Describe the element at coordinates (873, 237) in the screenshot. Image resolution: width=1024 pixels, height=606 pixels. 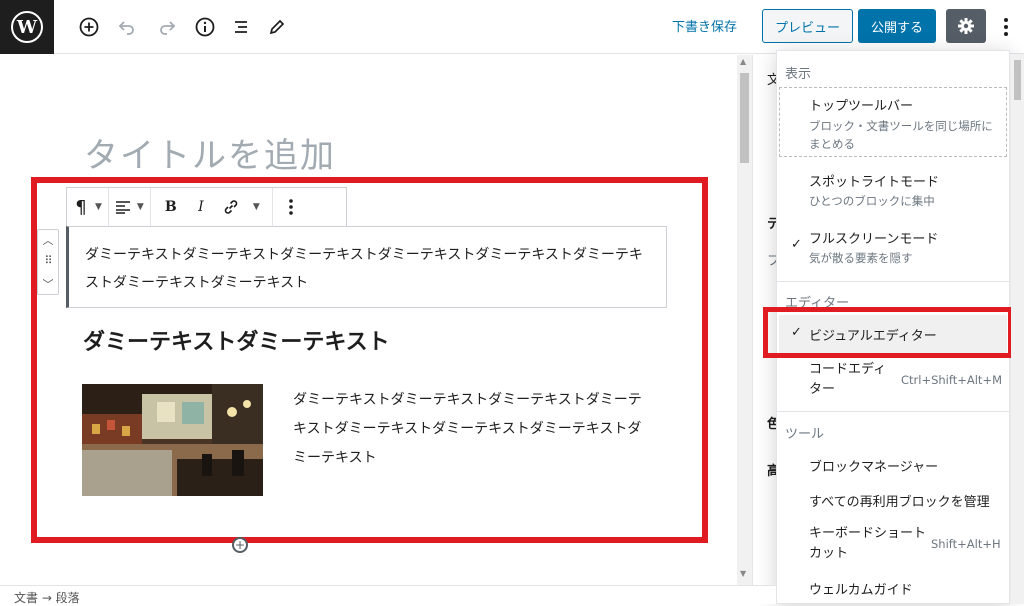
I see `menu-item-fullscreen: フルスクリーンモード` at that location.